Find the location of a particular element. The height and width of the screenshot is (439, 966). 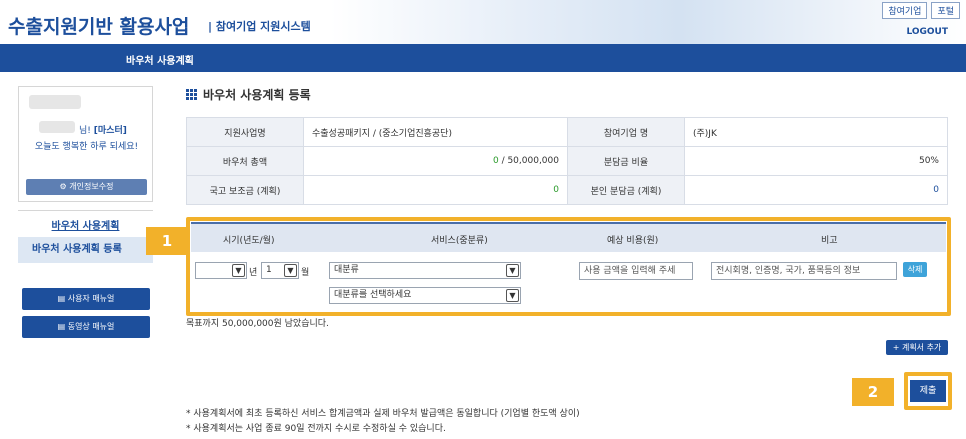

company-value: (주)JK is located at coordinates (816, 132).